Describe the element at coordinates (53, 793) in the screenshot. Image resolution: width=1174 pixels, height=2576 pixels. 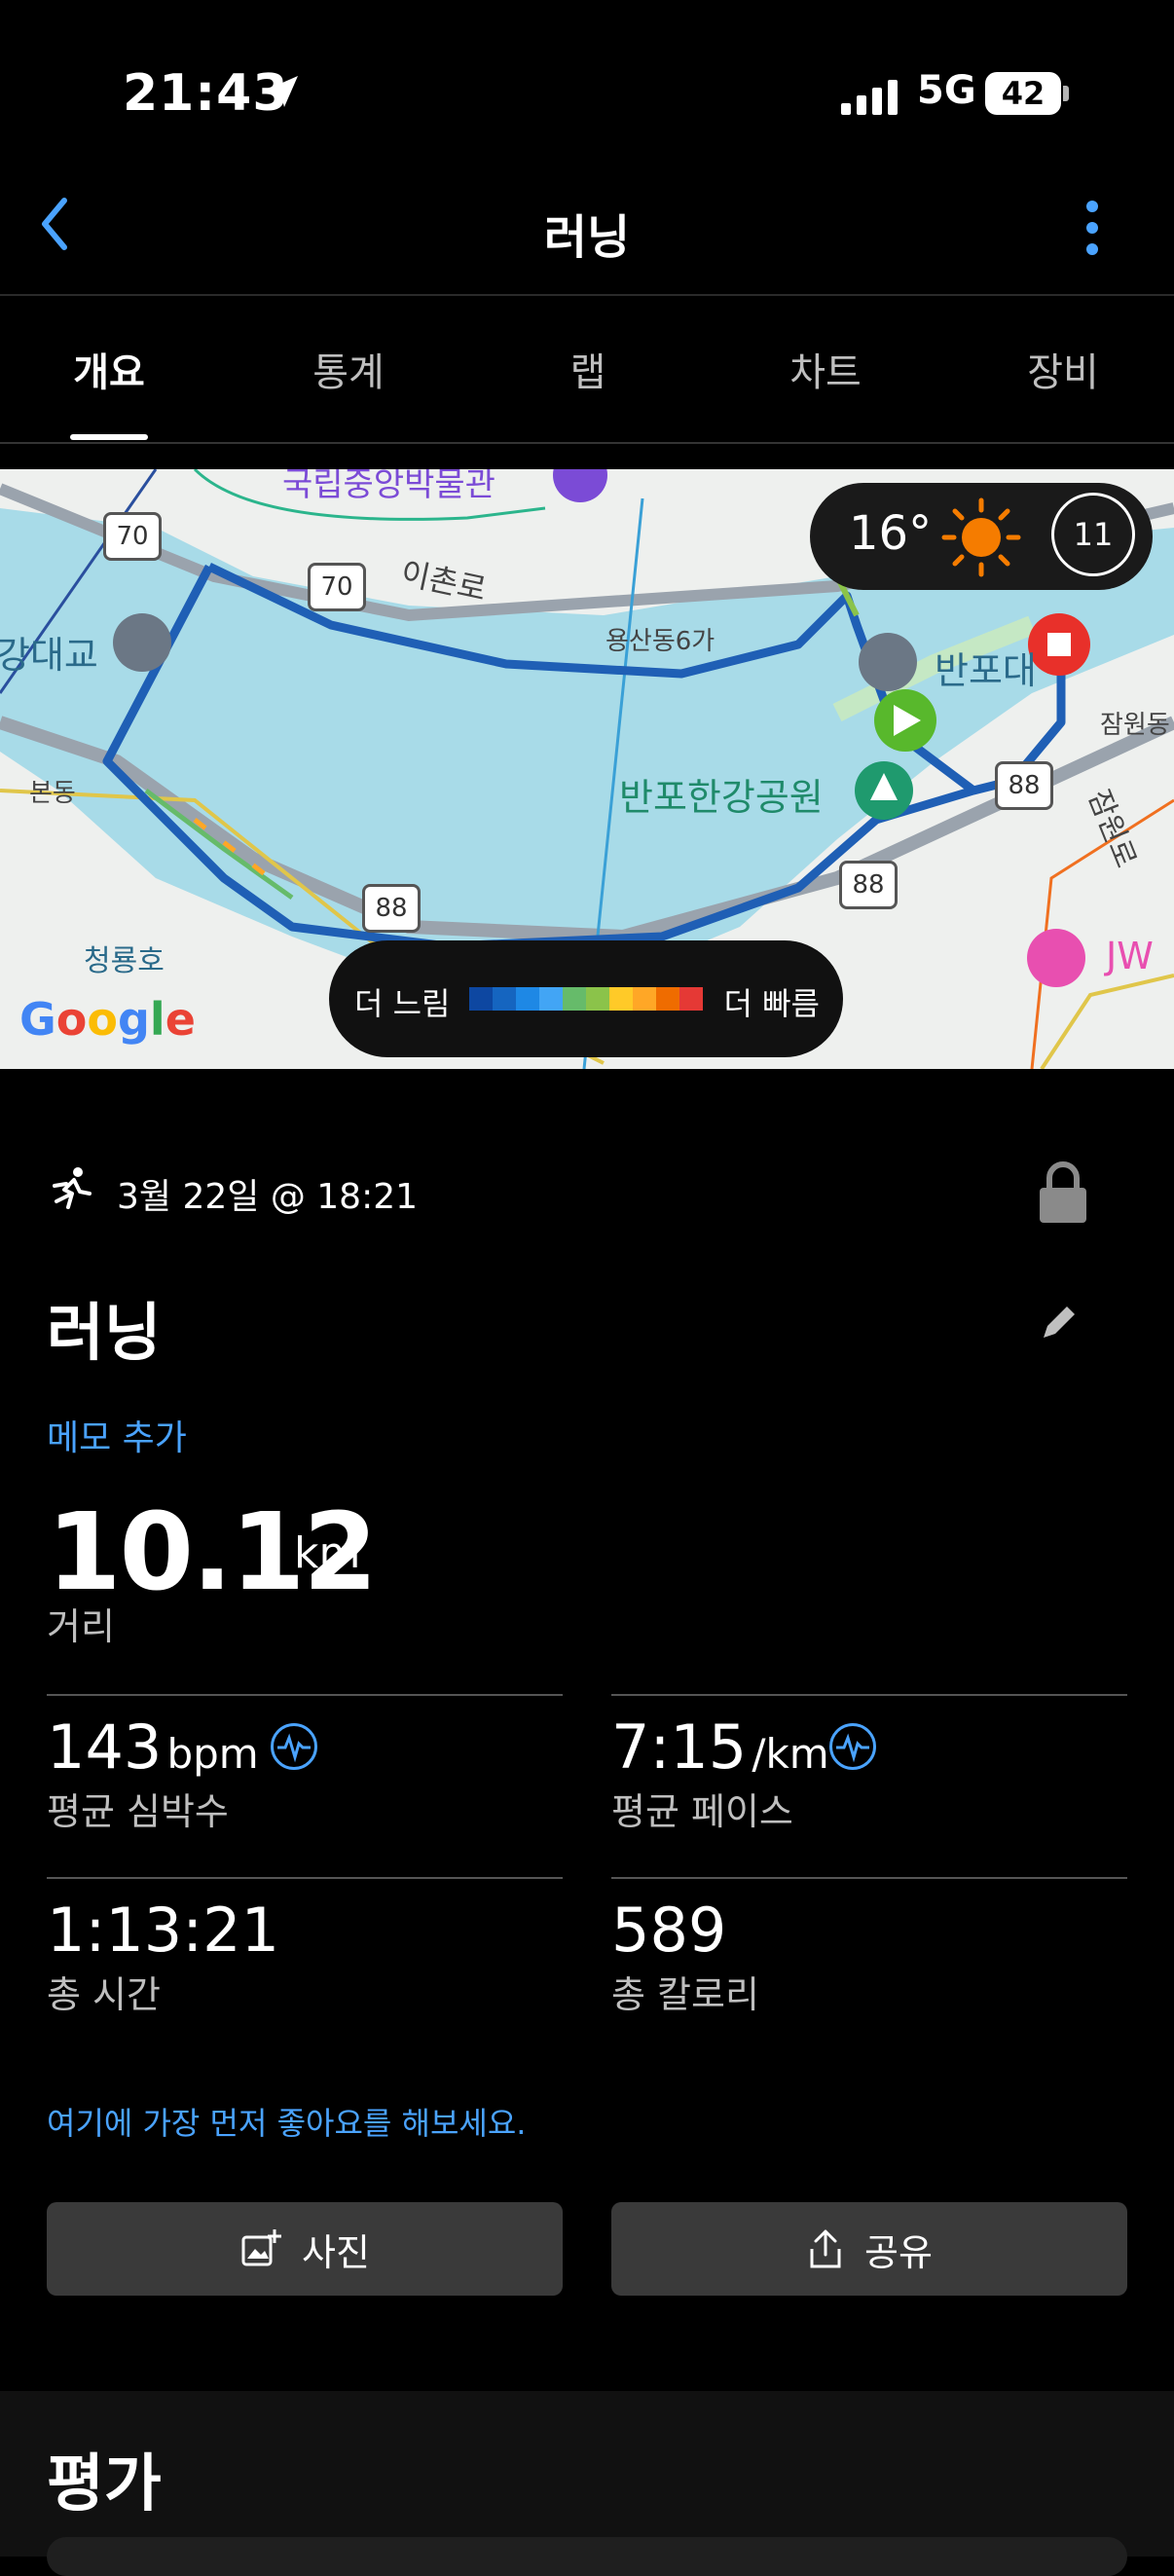
I see `map-label-bondong: 본동` at that location.